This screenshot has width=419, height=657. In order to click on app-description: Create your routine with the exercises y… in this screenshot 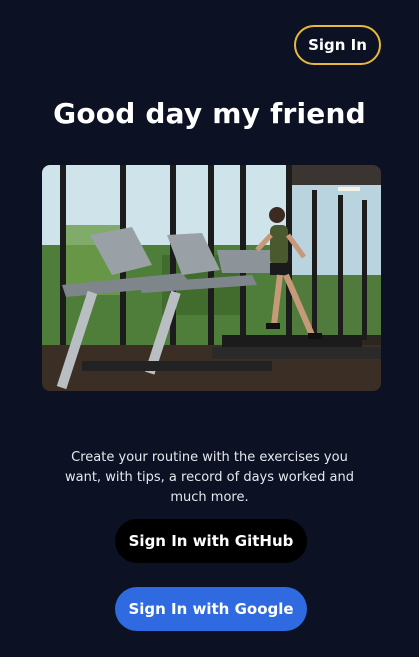, I will do `click(209, 477)`.